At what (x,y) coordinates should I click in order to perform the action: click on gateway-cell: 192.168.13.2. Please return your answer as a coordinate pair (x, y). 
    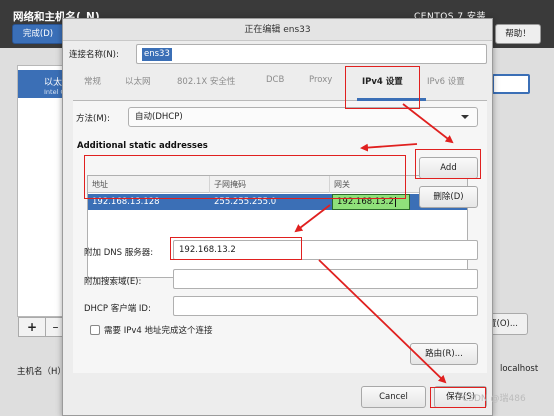
    Looking at the image, I should click on (365, 202).